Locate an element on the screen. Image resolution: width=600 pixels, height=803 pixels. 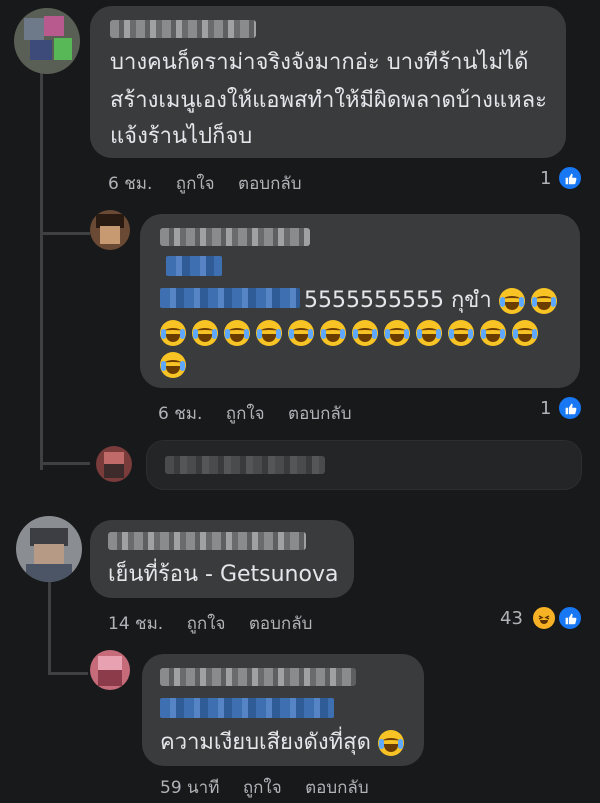
comment-text-main: ความเงียบเสียงดังที่สุด is located at coordinates (265, 742).